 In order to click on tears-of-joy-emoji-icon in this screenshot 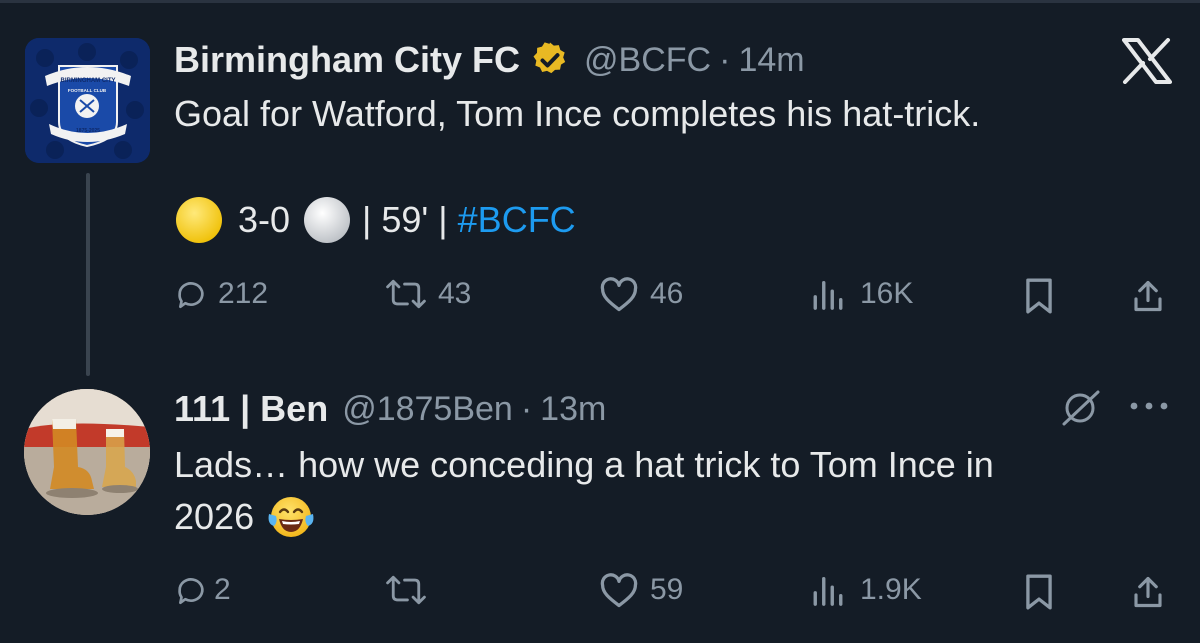, I will do `click(291, 517)`.